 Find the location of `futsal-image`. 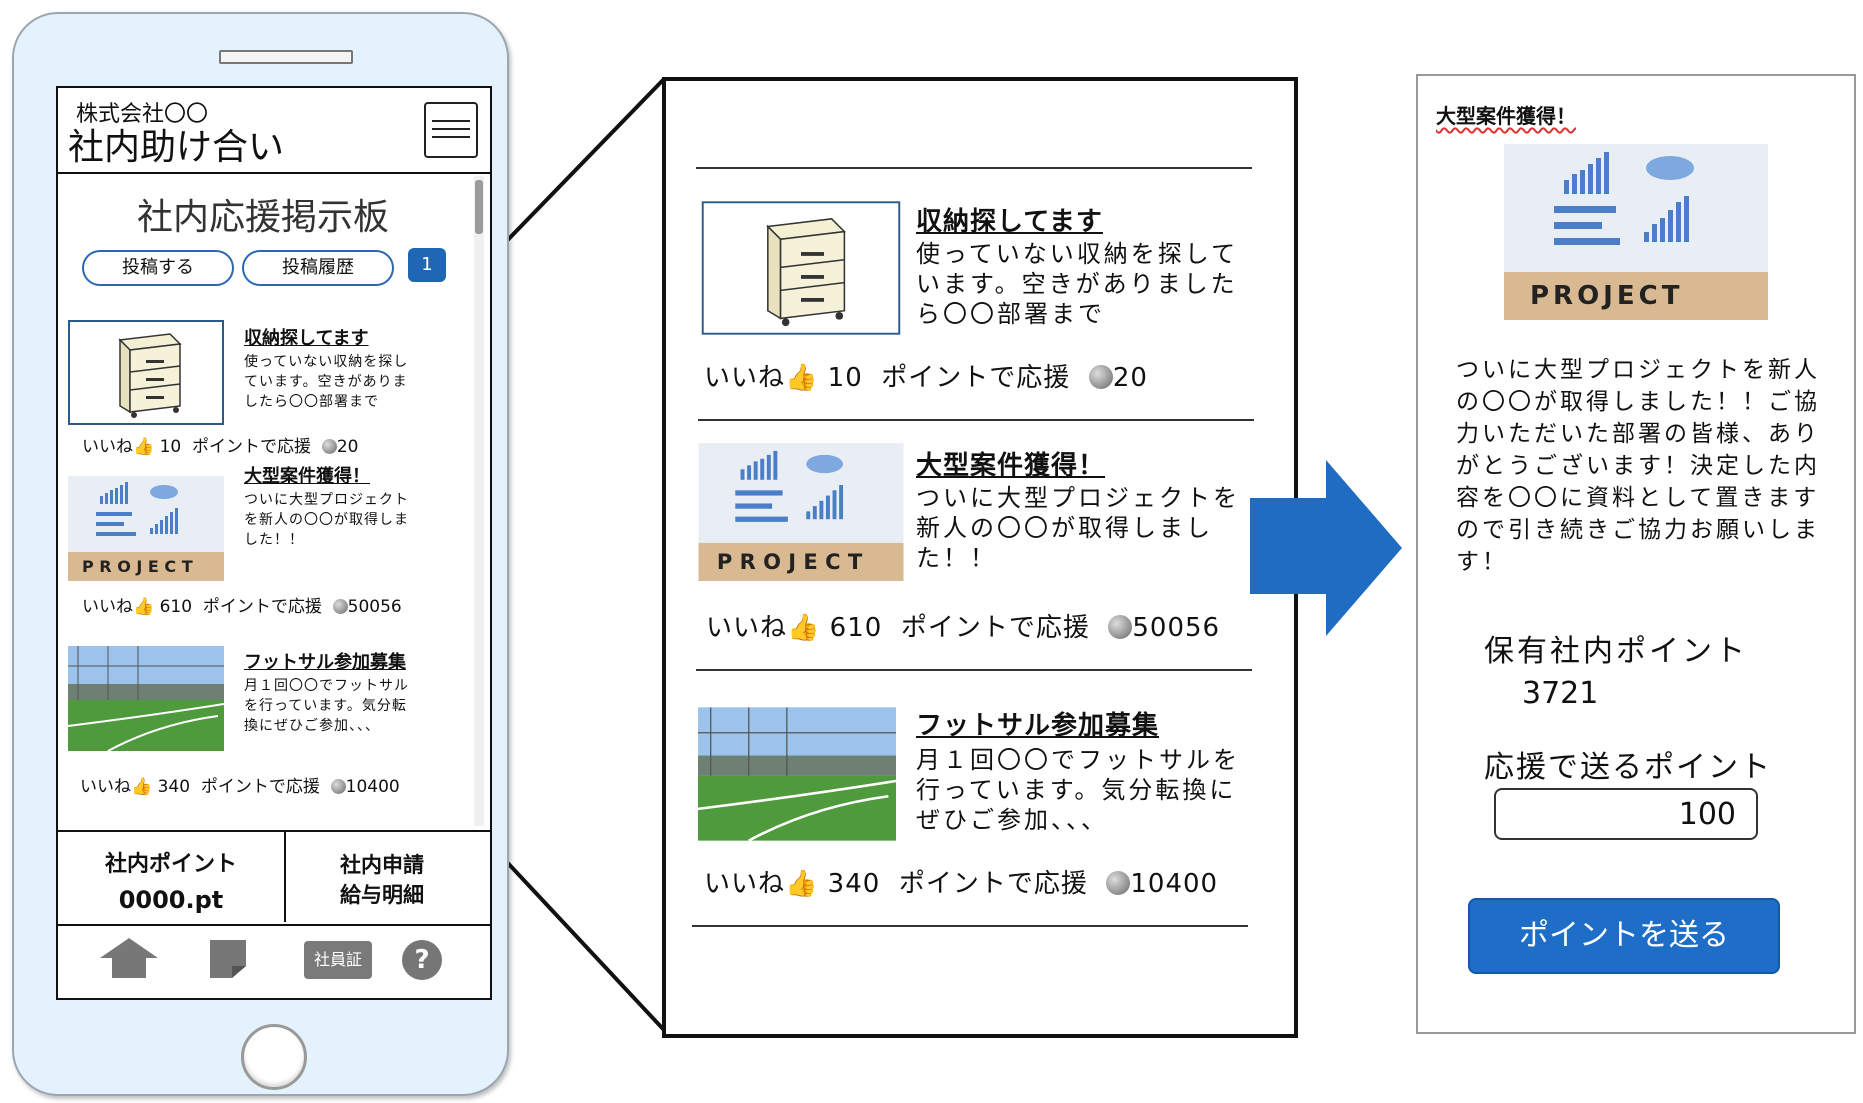

futsal-image is located at coordinates (146, 699).